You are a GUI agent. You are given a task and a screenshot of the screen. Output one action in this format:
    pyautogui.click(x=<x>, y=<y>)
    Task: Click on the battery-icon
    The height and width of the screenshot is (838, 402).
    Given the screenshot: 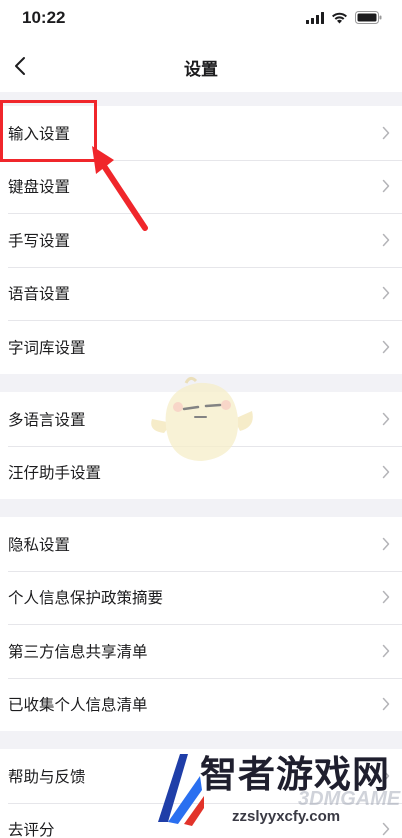 What is the action you would take?
    pyautogui.click(x=368, y=17)
    